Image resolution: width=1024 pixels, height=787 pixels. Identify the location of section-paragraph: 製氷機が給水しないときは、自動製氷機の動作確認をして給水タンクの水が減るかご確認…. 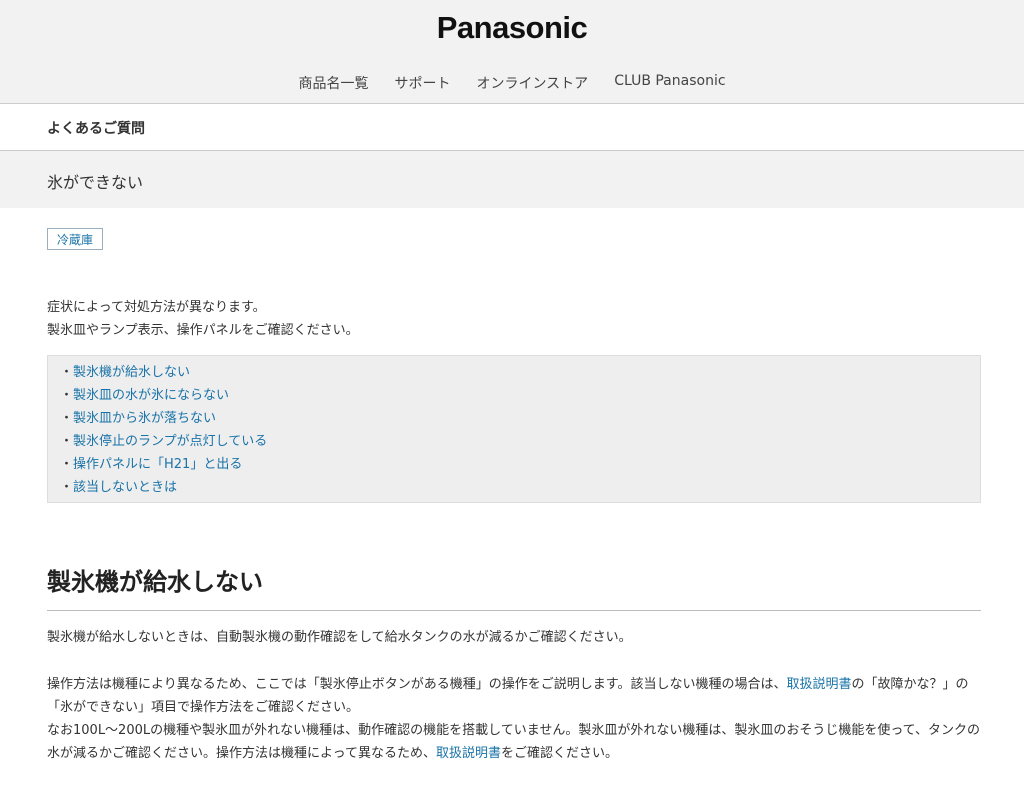
(339, 637).